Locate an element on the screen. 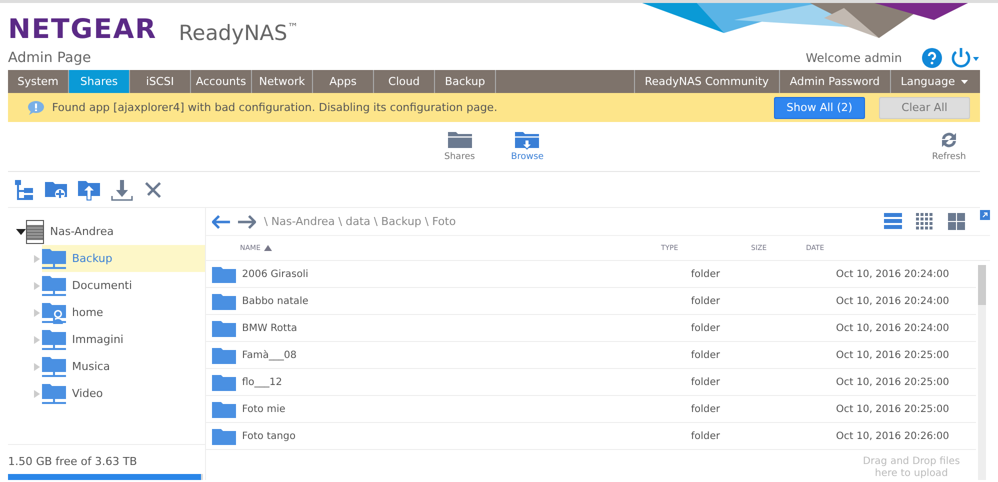 The width and height of the screenshot is (998, 482). nas-device-icon is located at coordinates (35, 232).